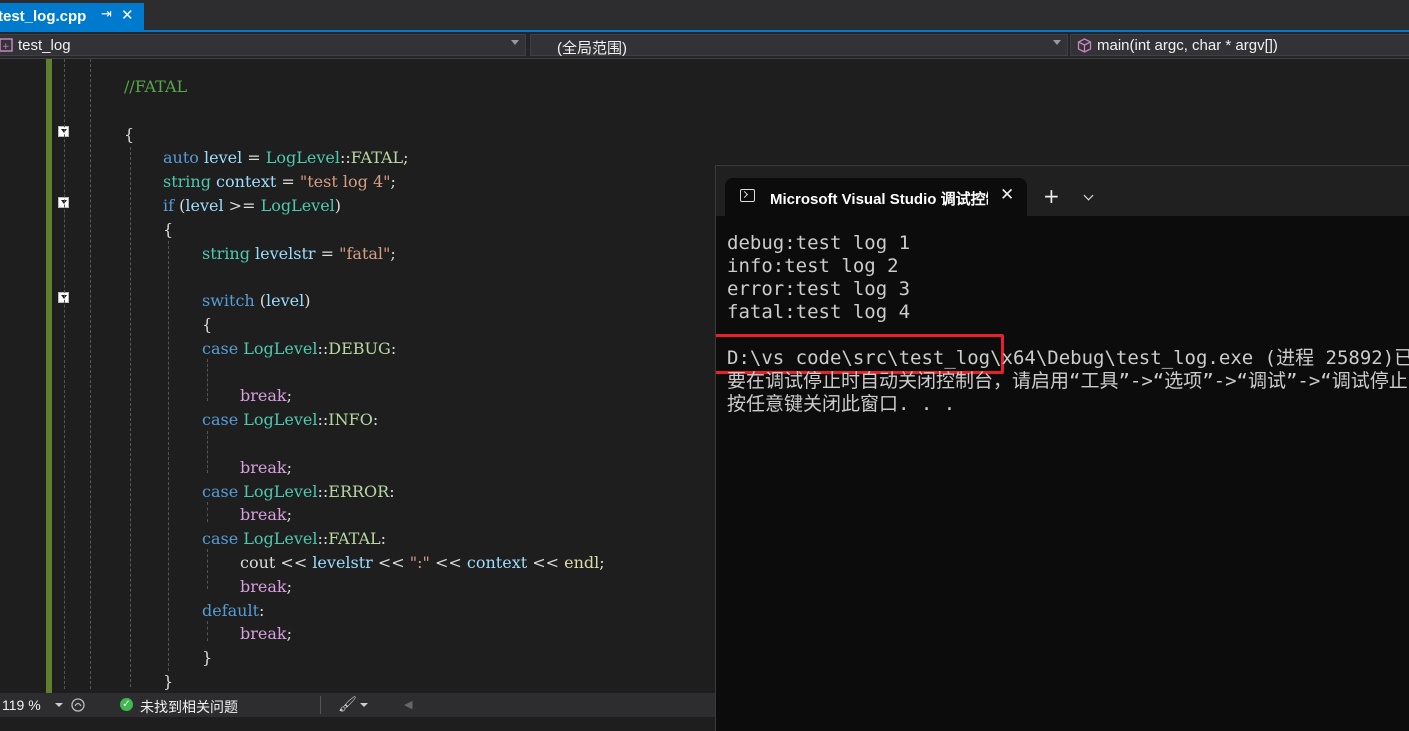 This screenshot has width=1409, height=731. Describe the element at coordinates (246, 182) in the screenshot. I see `code-token: context` at that location.